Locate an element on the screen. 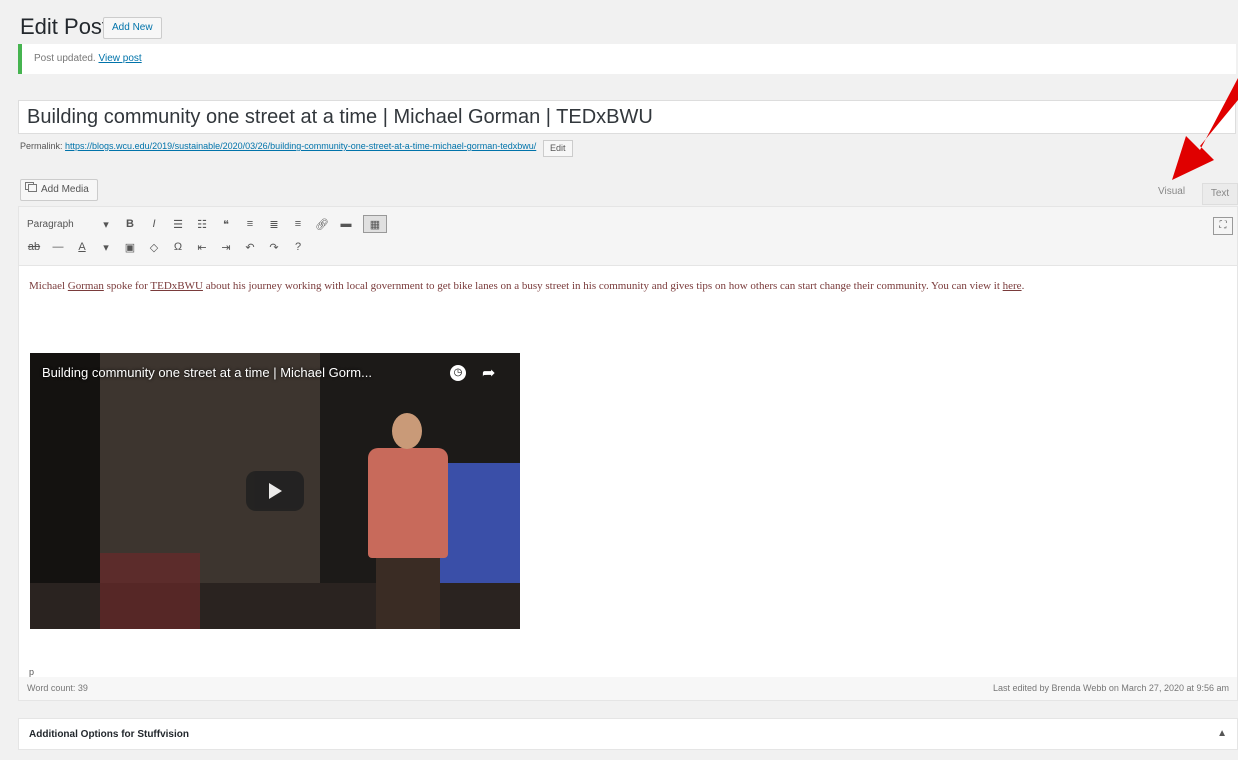 The height and width of the screenshot is (760, 1238). share-icon: ➦ is located at coordinates (488, 373).